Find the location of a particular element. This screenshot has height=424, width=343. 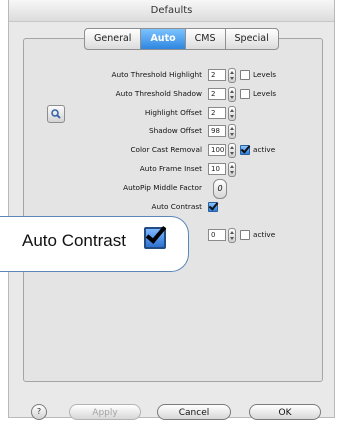

row-auto-frame-inset: Auto Frame Inset 10 is located at coordinates (173, 169).